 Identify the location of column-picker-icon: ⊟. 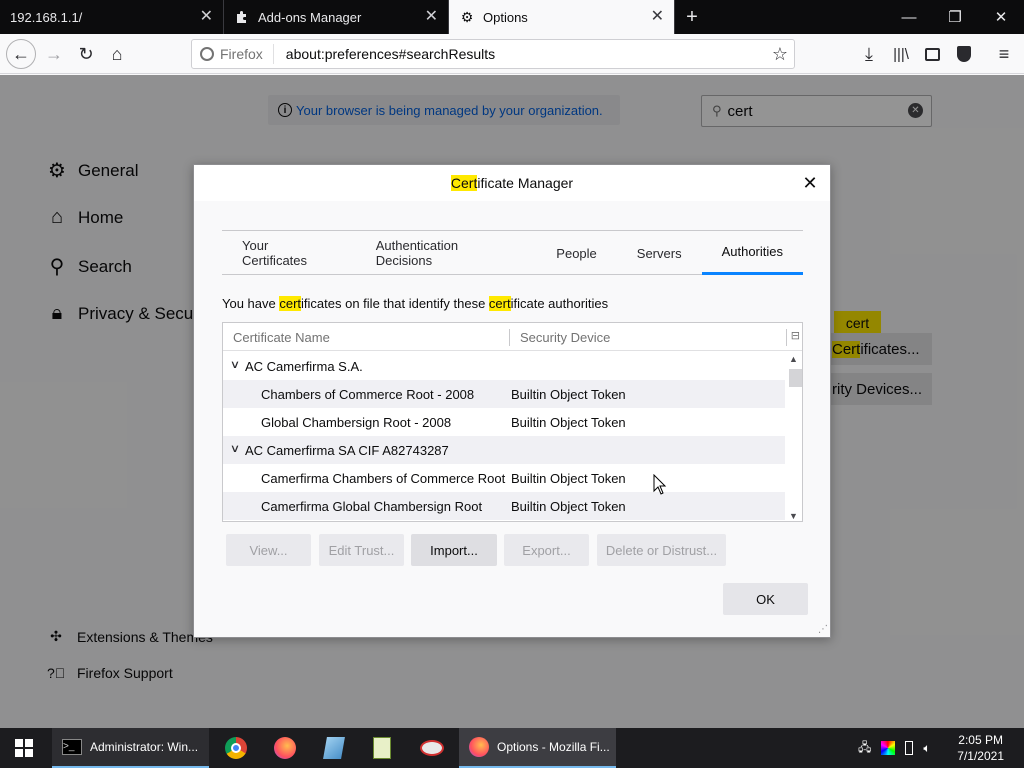
(795, 335).